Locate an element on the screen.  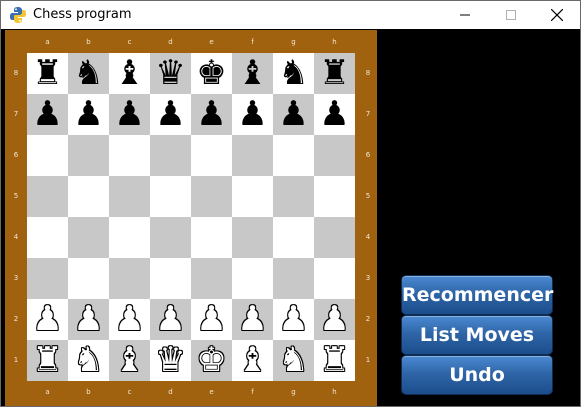
title-bar: Chess program is located at coordinates (290, 15).